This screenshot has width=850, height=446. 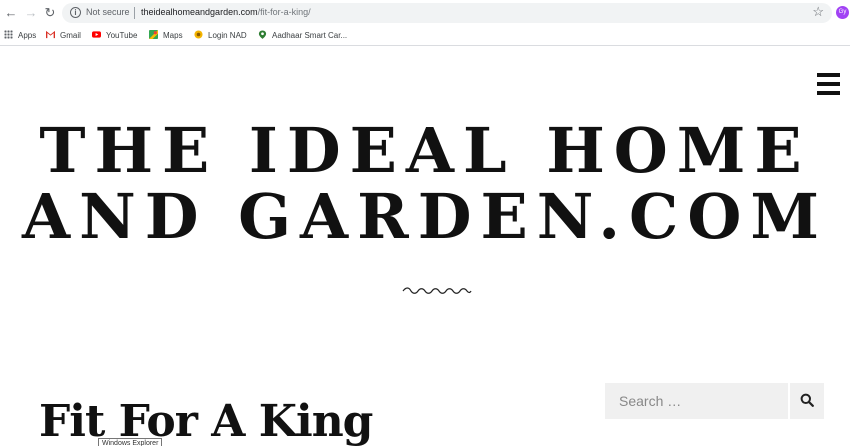 I want to click on login-nad-icon, so click(x=198, y=34).